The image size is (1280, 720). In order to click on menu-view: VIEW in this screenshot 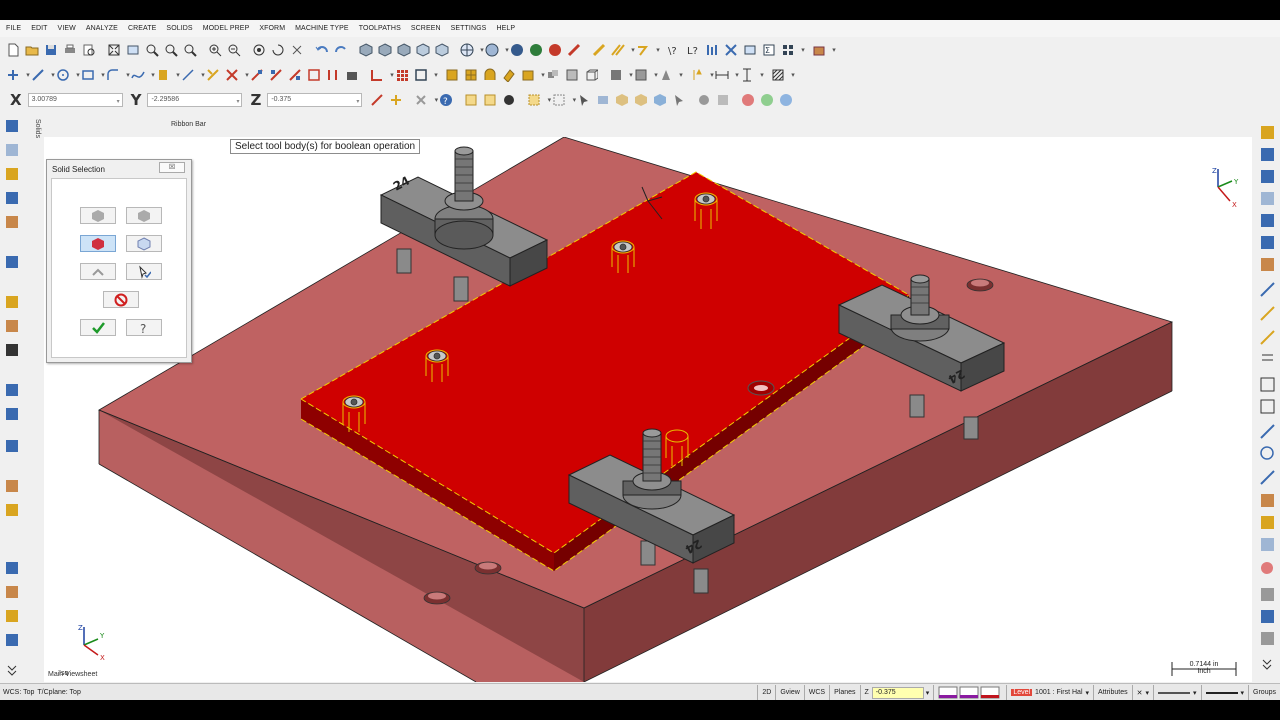, I will do `click(67, 28)`.